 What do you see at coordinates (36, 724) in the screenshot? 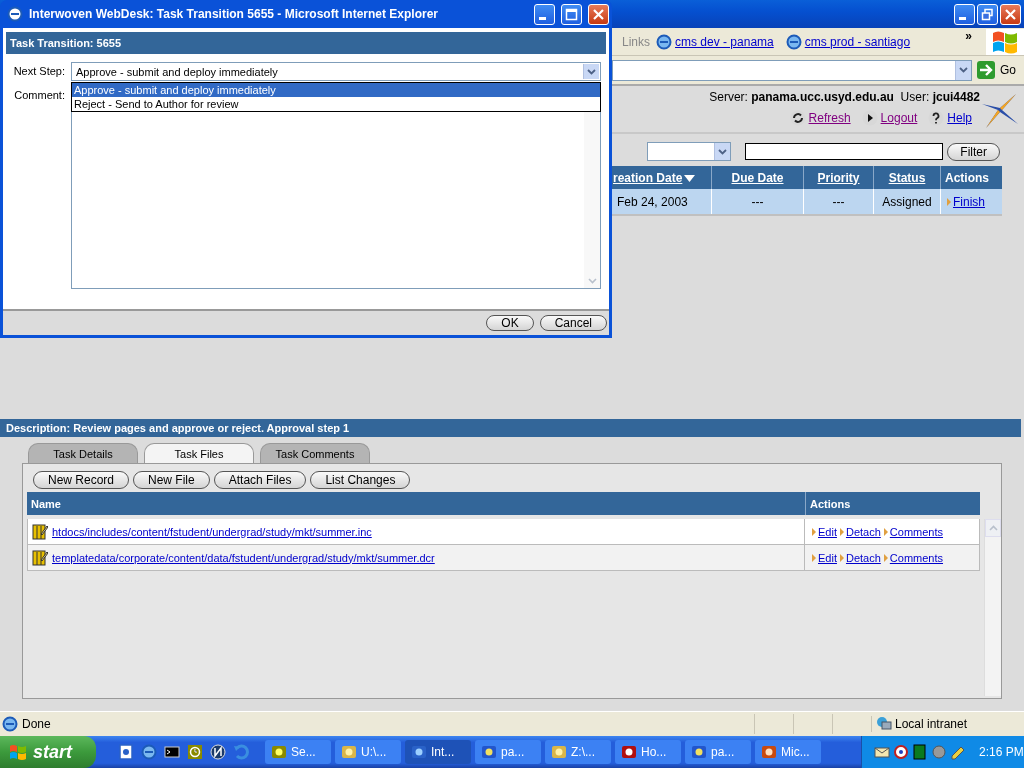
I see `status-text: Done` at bounding box center [36, 724].